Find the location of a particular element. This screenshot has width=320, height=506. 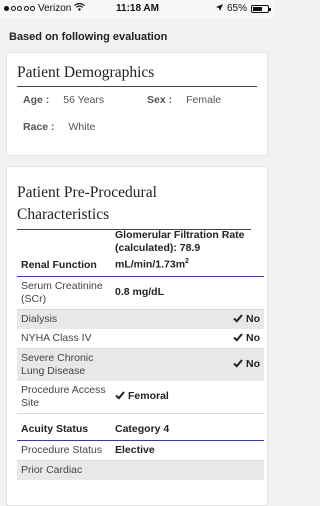

table-row: Severe Chronic Lung Disease No is located at coordinates (140, 364).